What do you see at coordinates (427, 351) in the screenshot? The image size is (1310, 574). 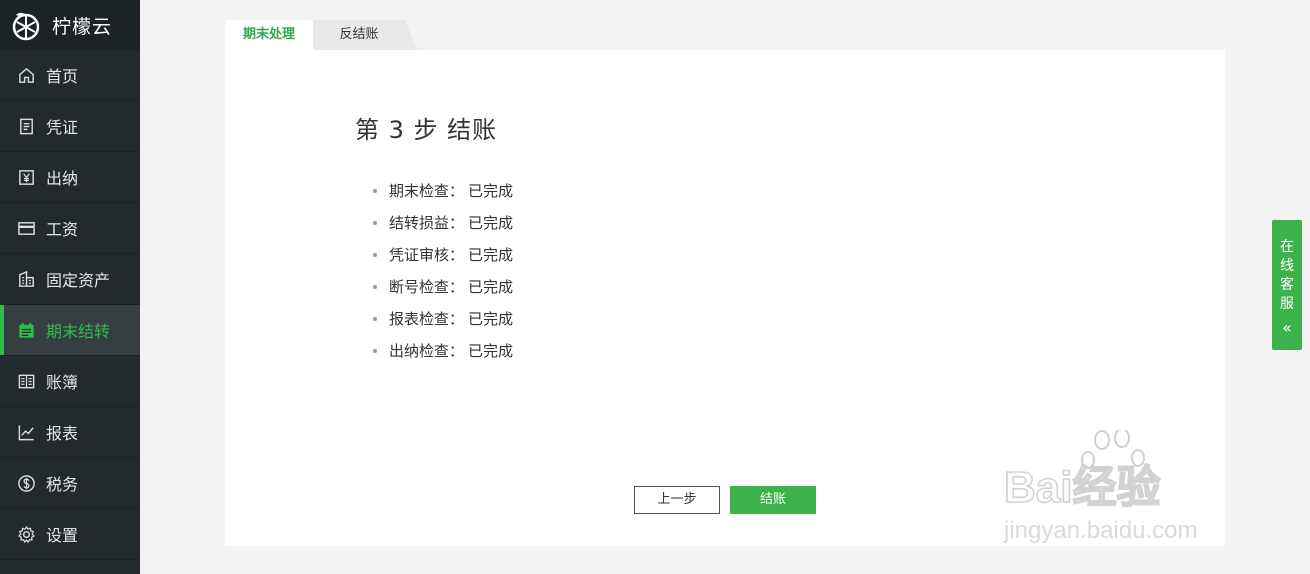 I see `check-label: 出纳检查：` at bounding box center [427, 351].